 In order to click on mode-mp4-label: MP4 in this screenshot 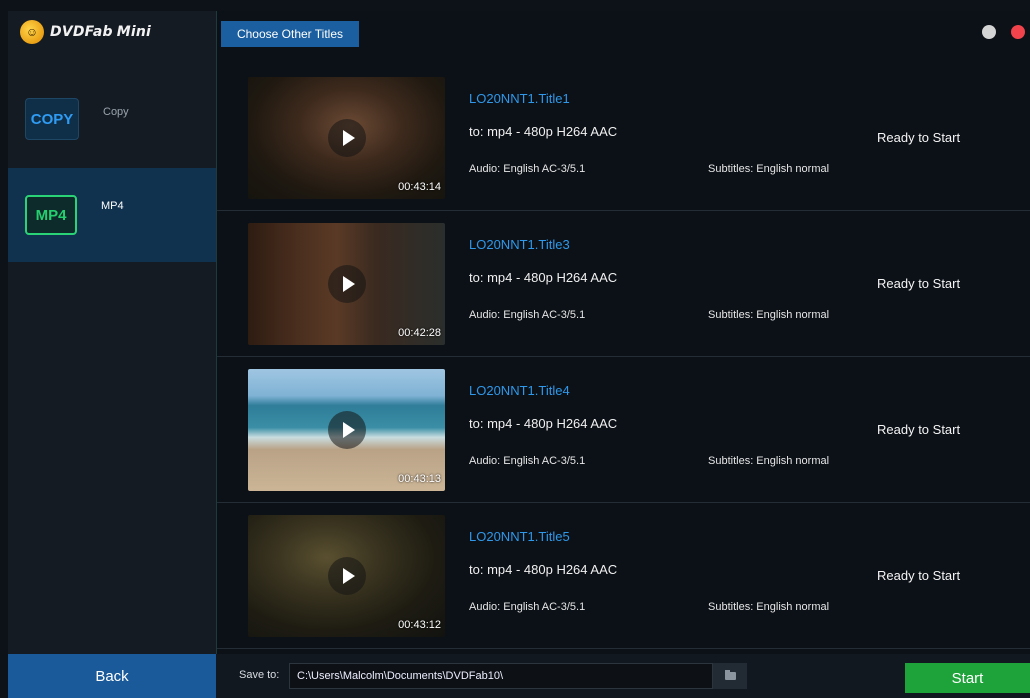, I will do `click(112, 206)`.